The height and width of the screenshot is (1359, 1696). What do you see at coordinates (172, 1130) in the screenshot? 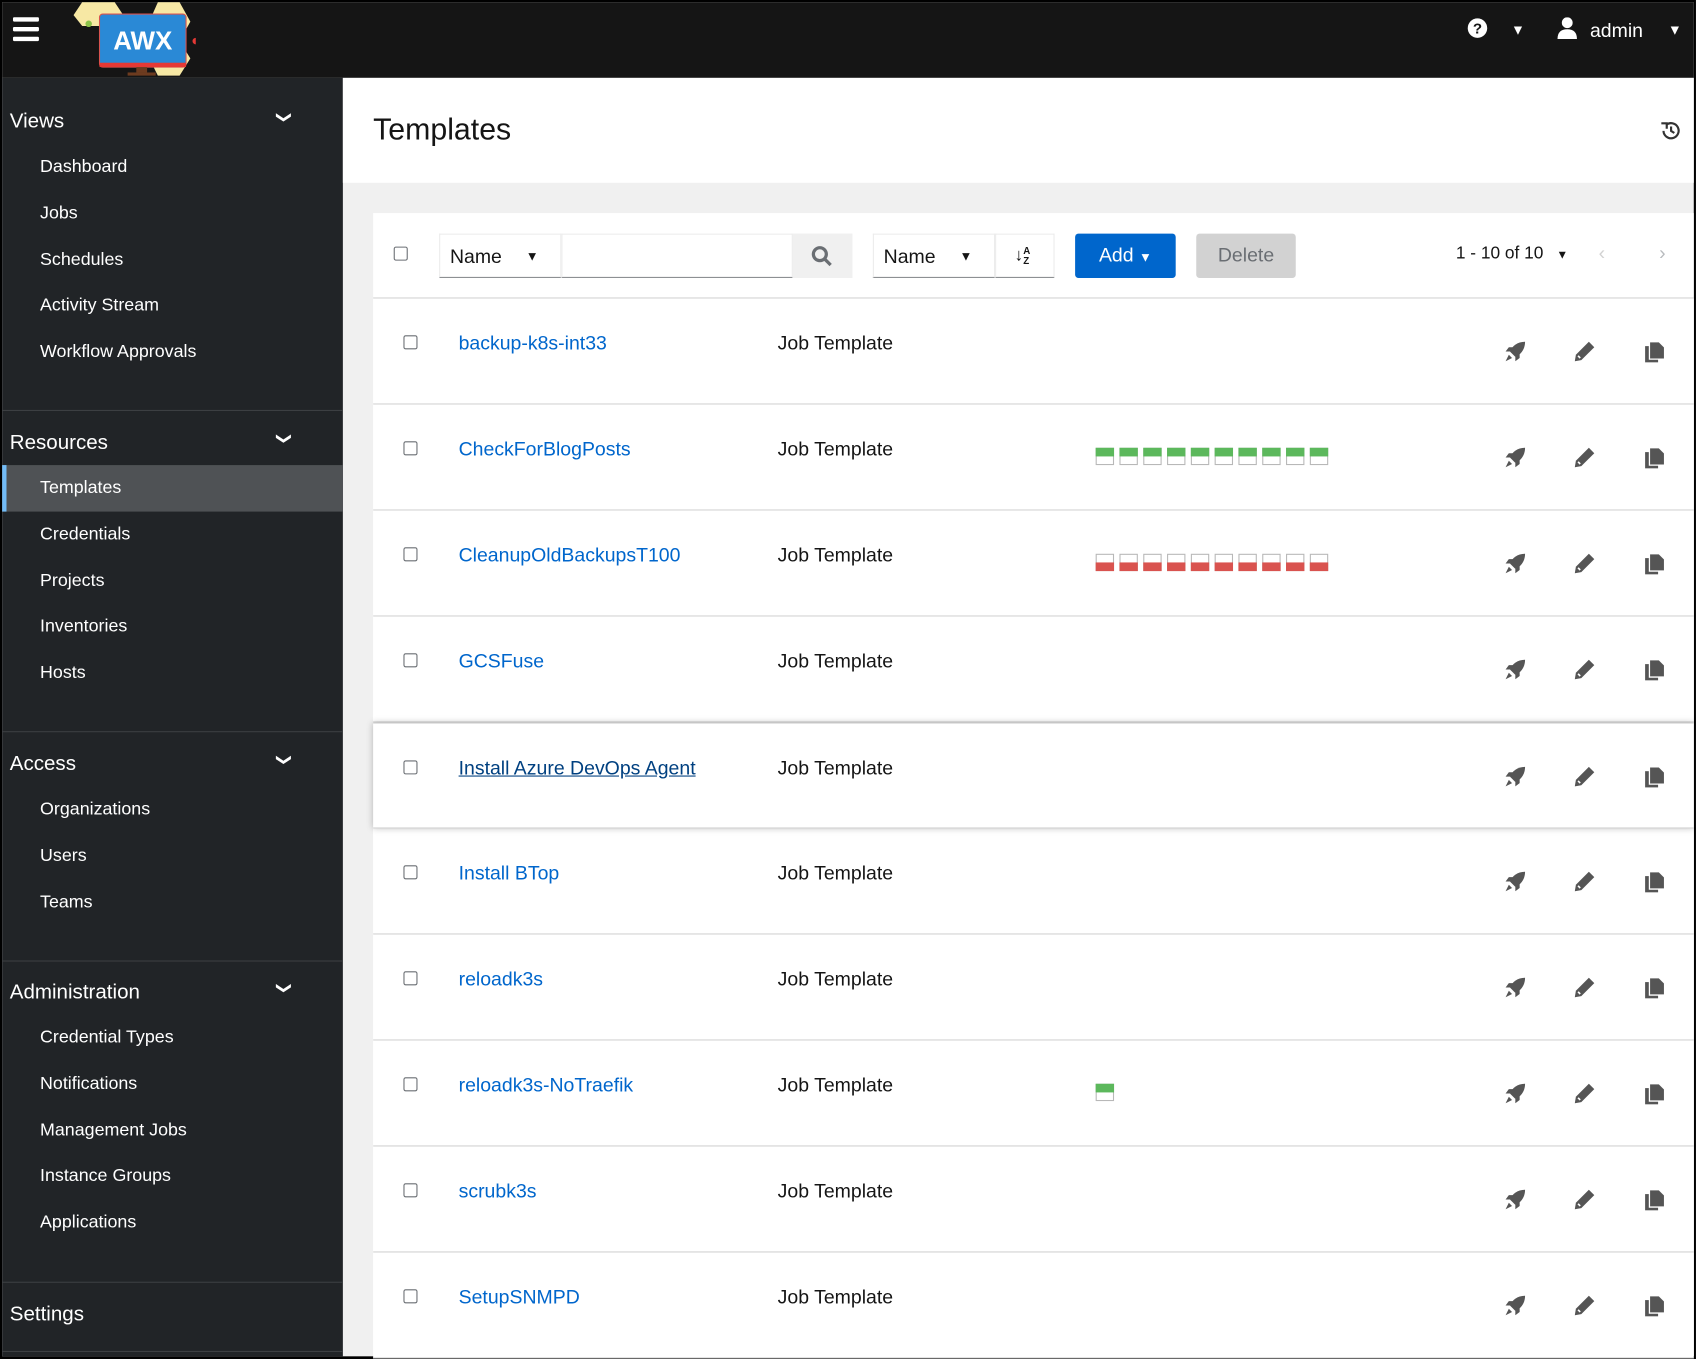
I see `sidebar-item-management-jobs: Management Jobs` at bounding box center [172, 1130].